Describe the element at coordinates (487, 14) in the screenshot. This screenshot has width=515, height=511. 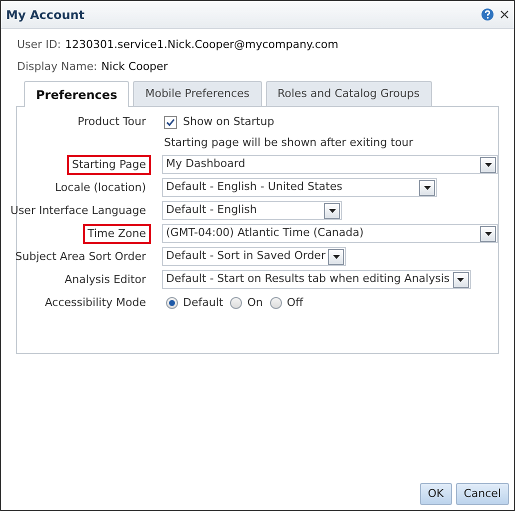
I see `help-icon` at that location.